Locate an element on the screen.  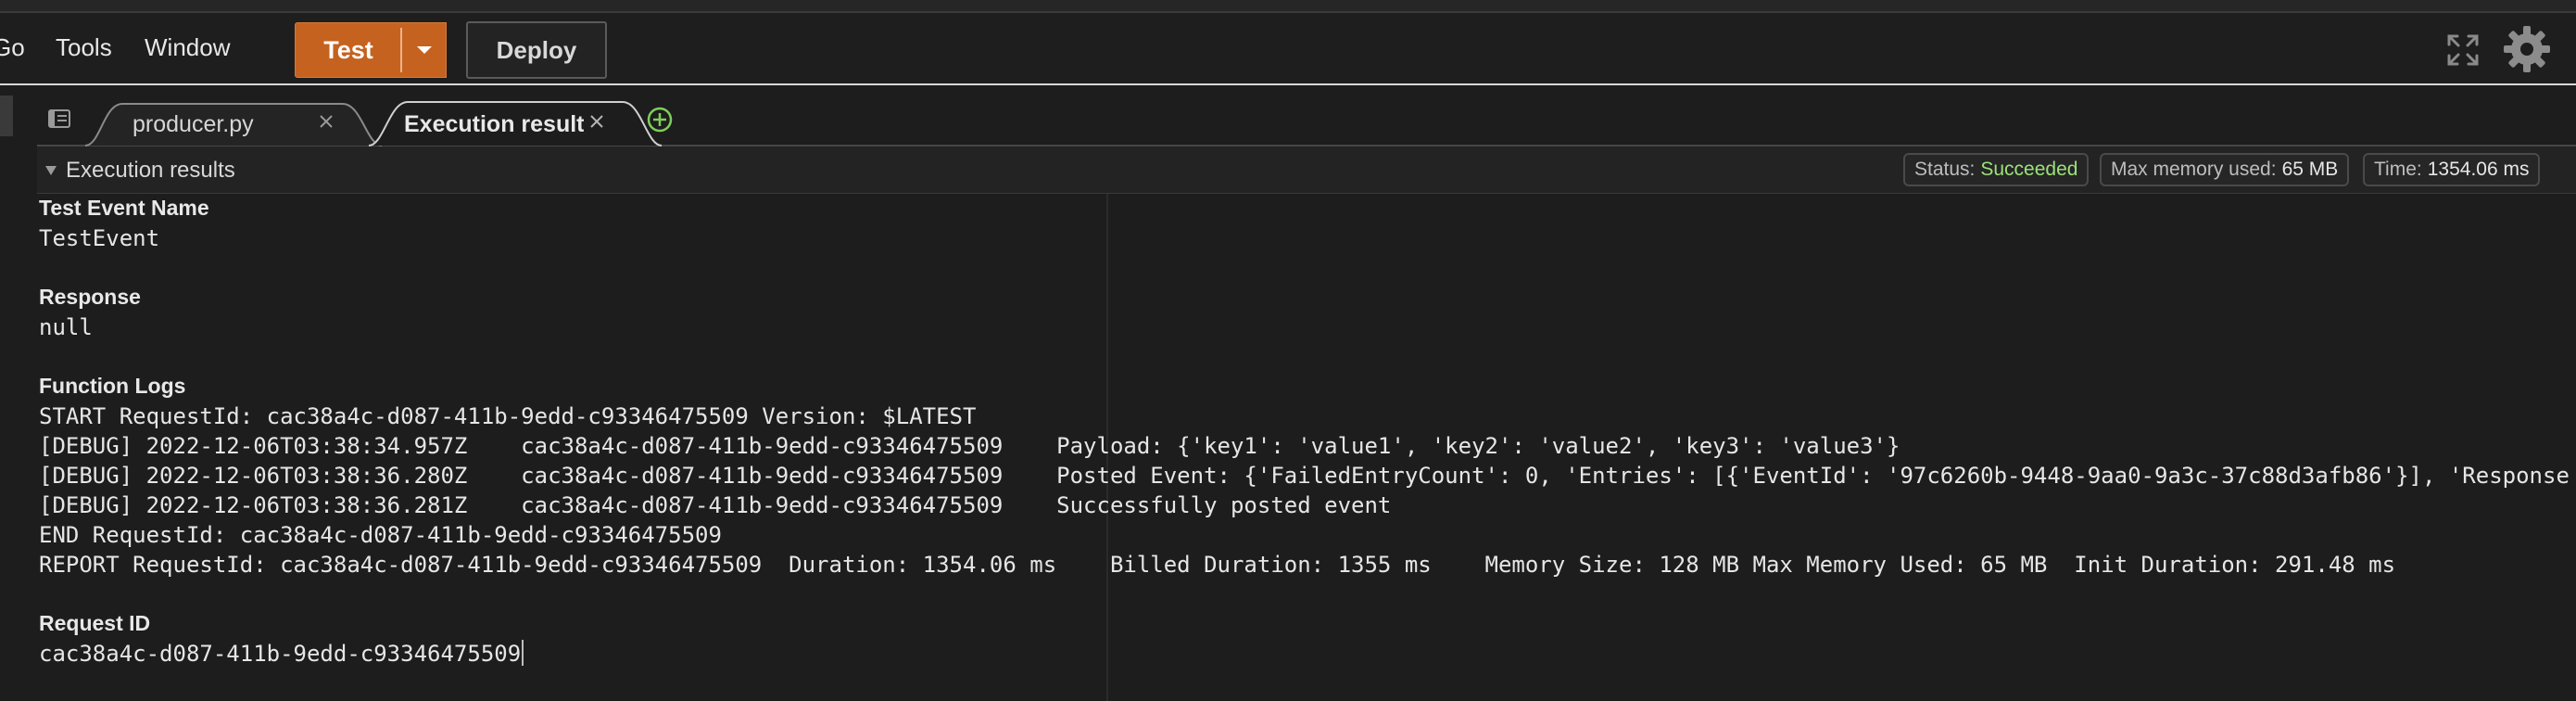
status-label: Status: is located at coordinates (1945, 169).